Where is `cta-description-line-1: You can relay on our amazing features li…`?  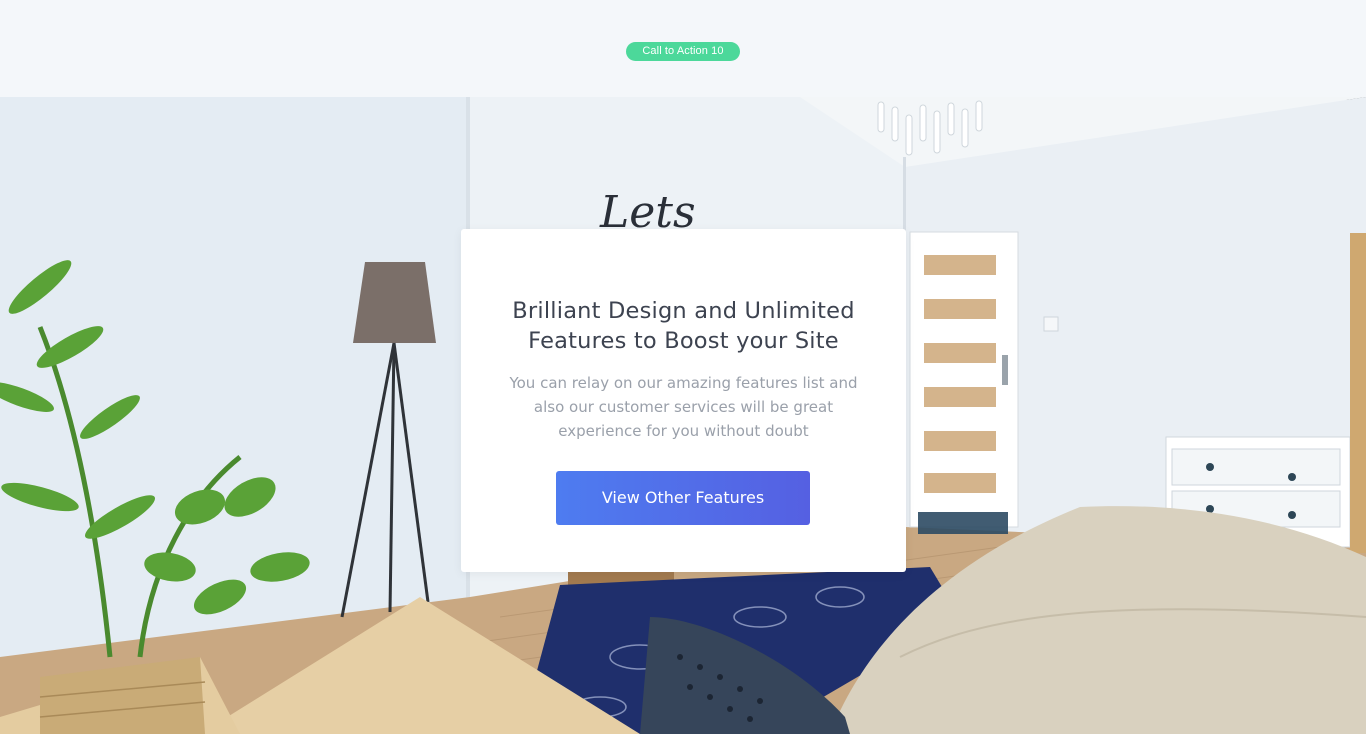 cta-description-line-1: You can relay on our amazing features li… is located at coordinates (683, 383).